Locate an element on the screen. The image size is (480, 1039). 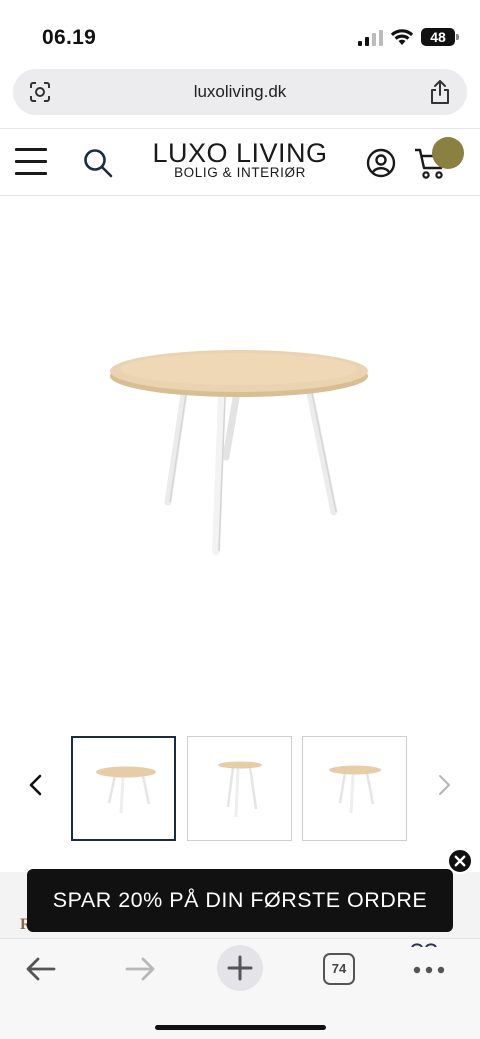
partial-icon is located at coordinates (424, 945).